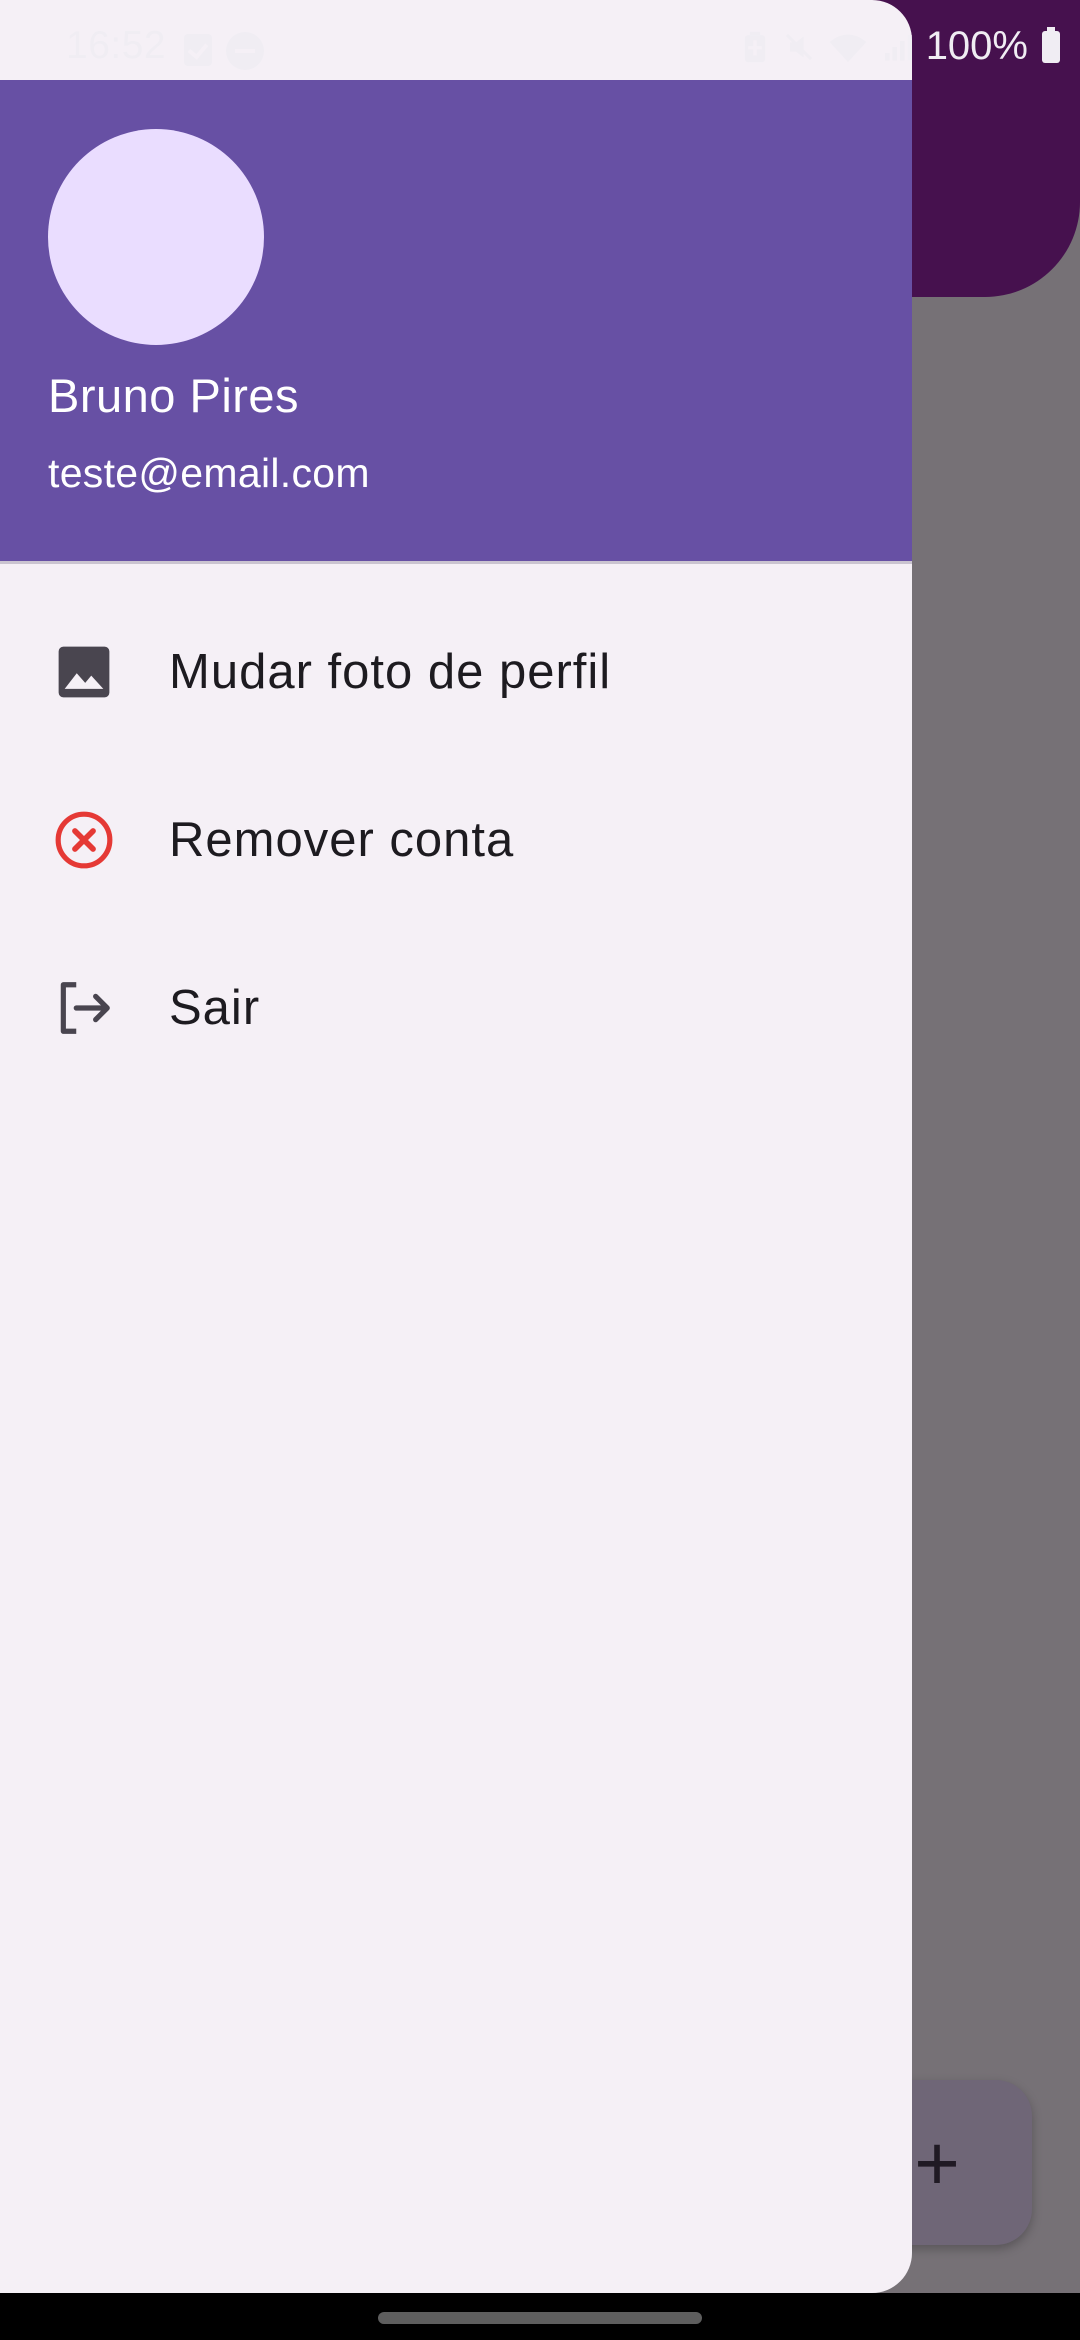 The height and width of the screenshot is (2340, 1080). Describe the element at coordinates (245, 51) in the screenshot. I see `do-not-disturb-icon` at that location.